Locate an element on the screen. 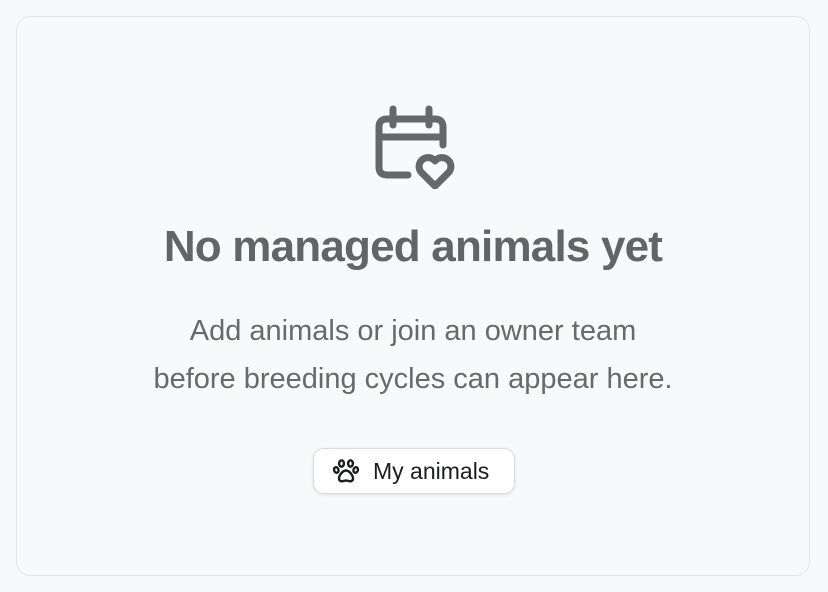  my-animals-button: My animals is located at coordinates (414, 471).